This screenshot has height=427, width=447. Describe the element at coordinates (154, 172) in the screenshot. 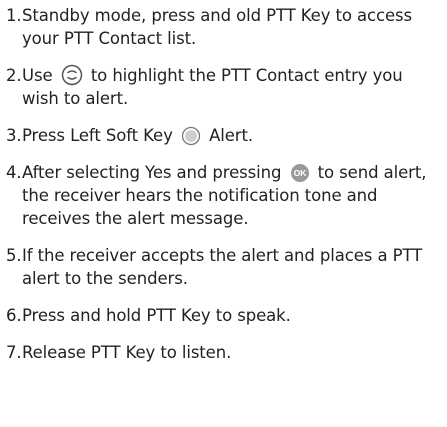

I see `step-text-before: After selecting Yes and pressing` at that location.